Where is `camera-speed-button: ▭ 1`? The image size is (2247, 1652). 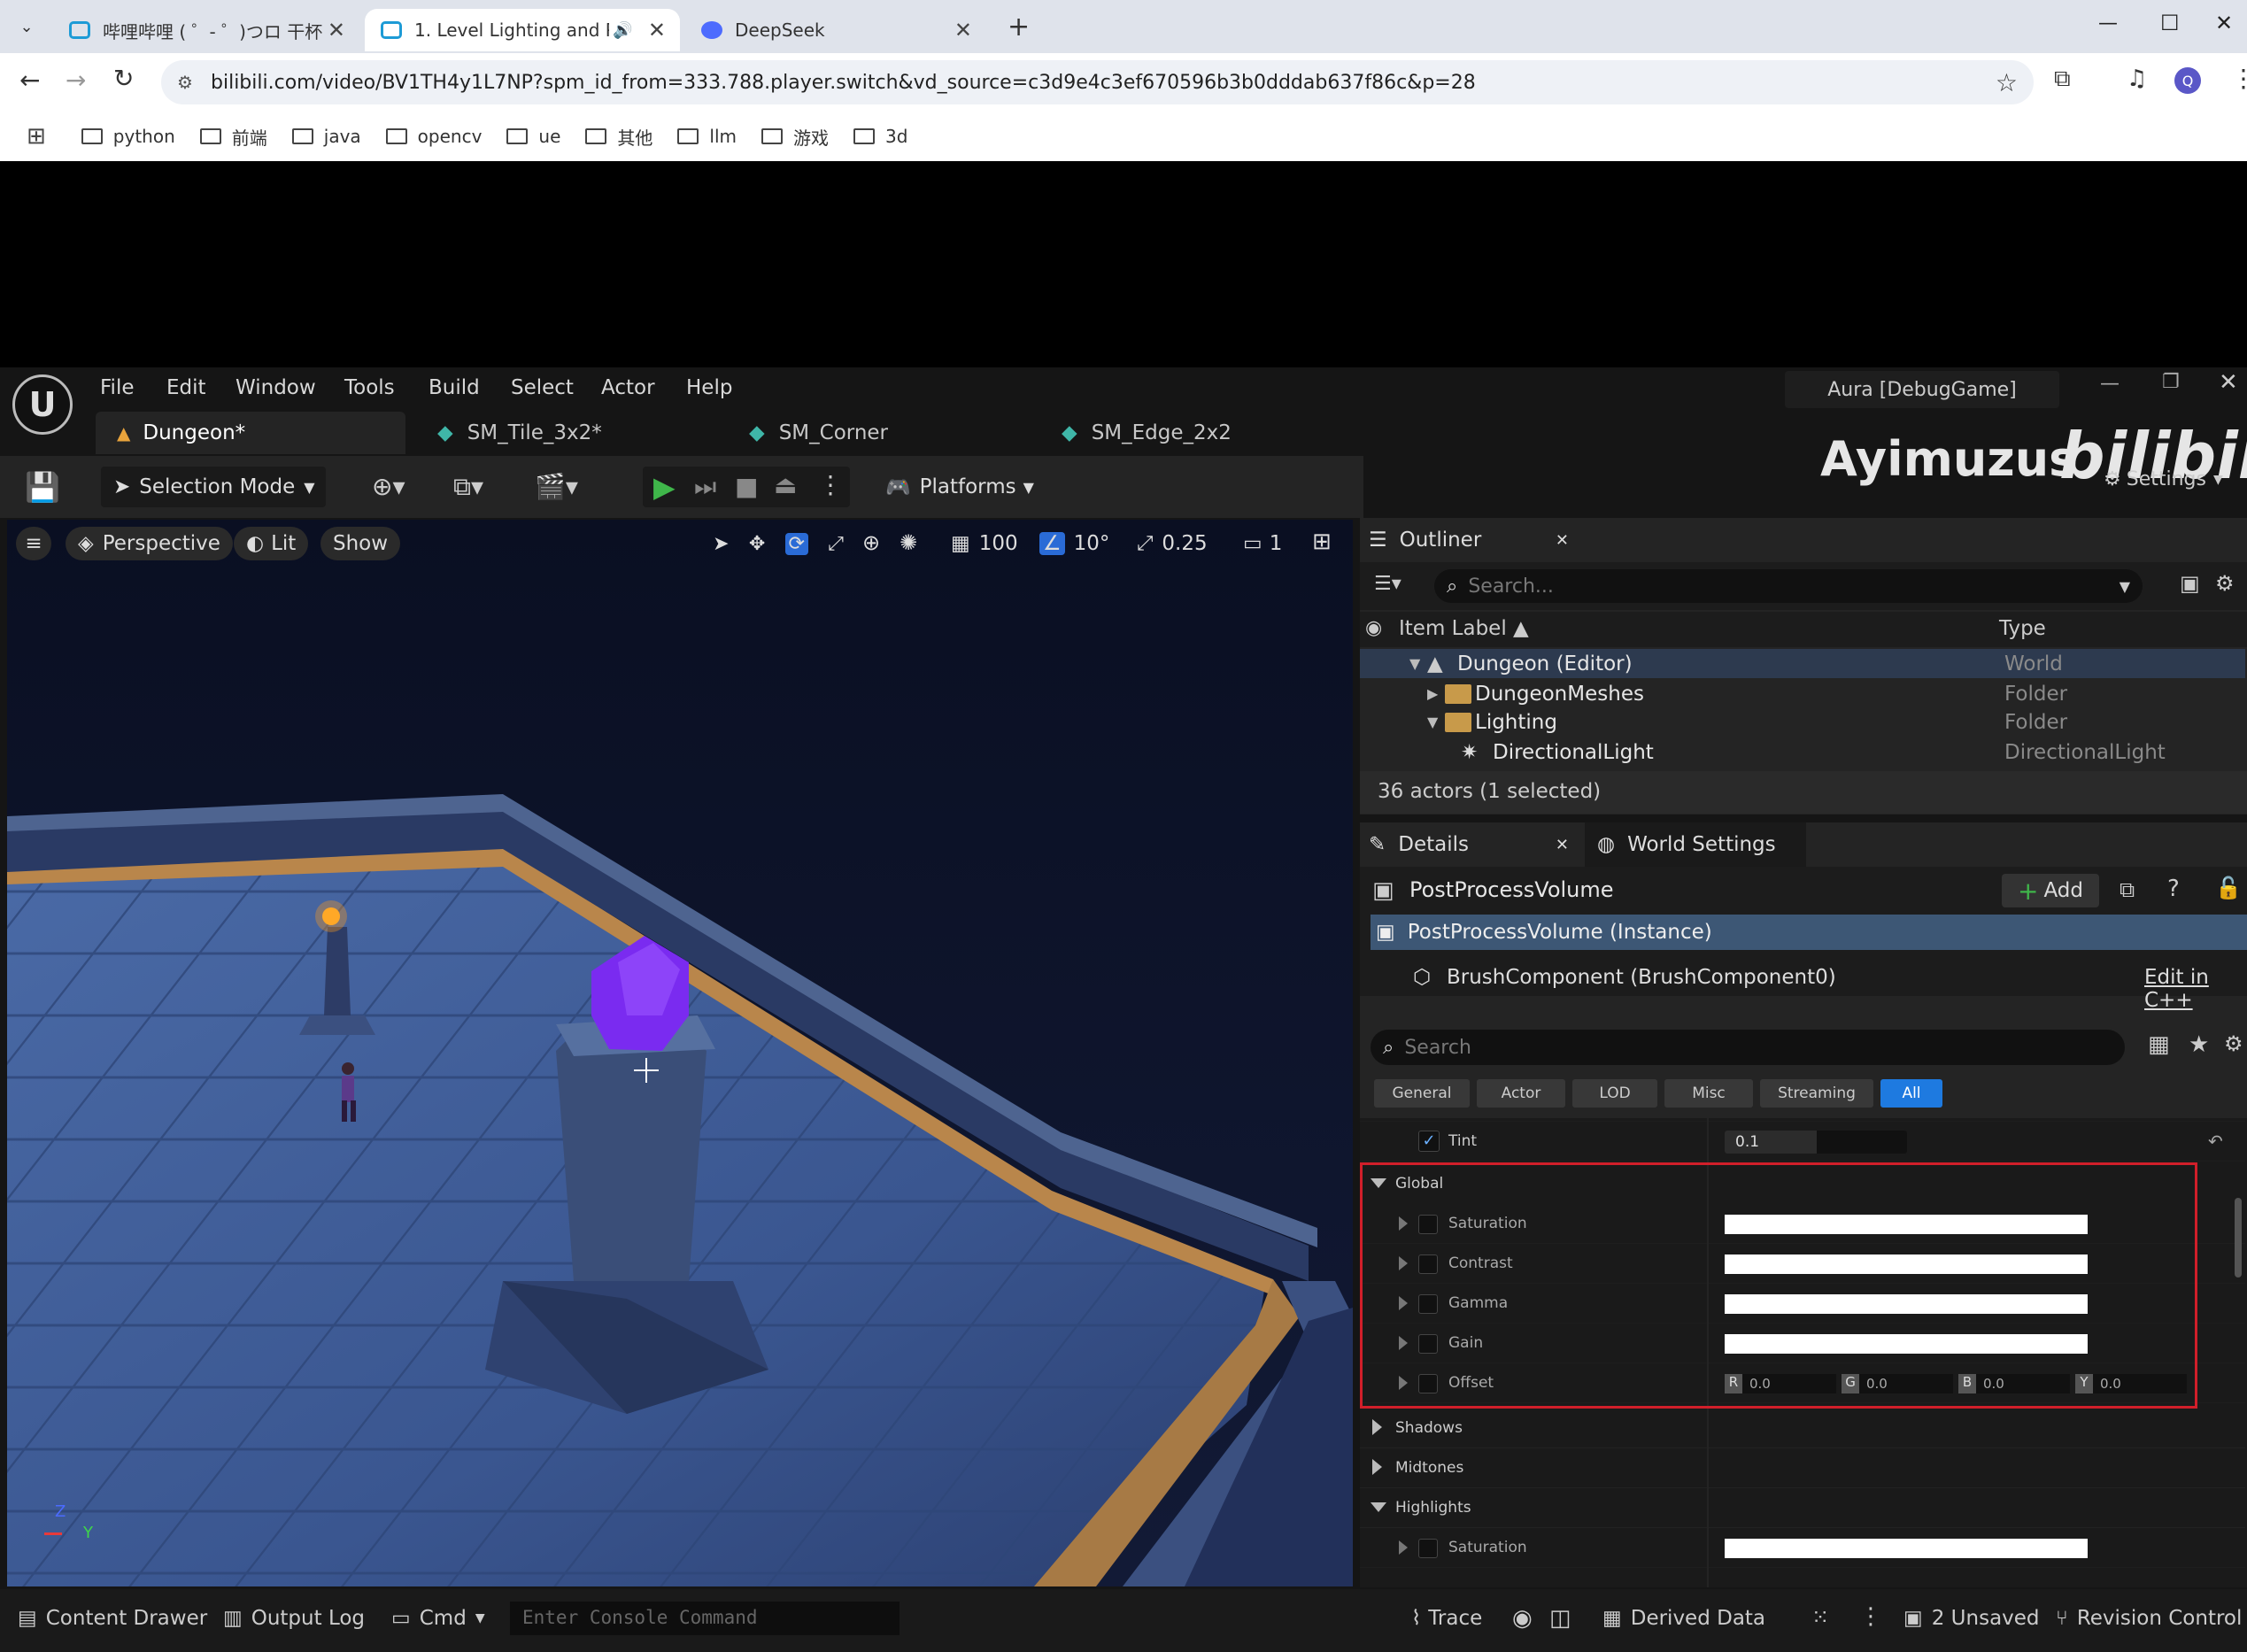
camera-speed-button: ▭ 1 is located at coordinates (1262, 543).